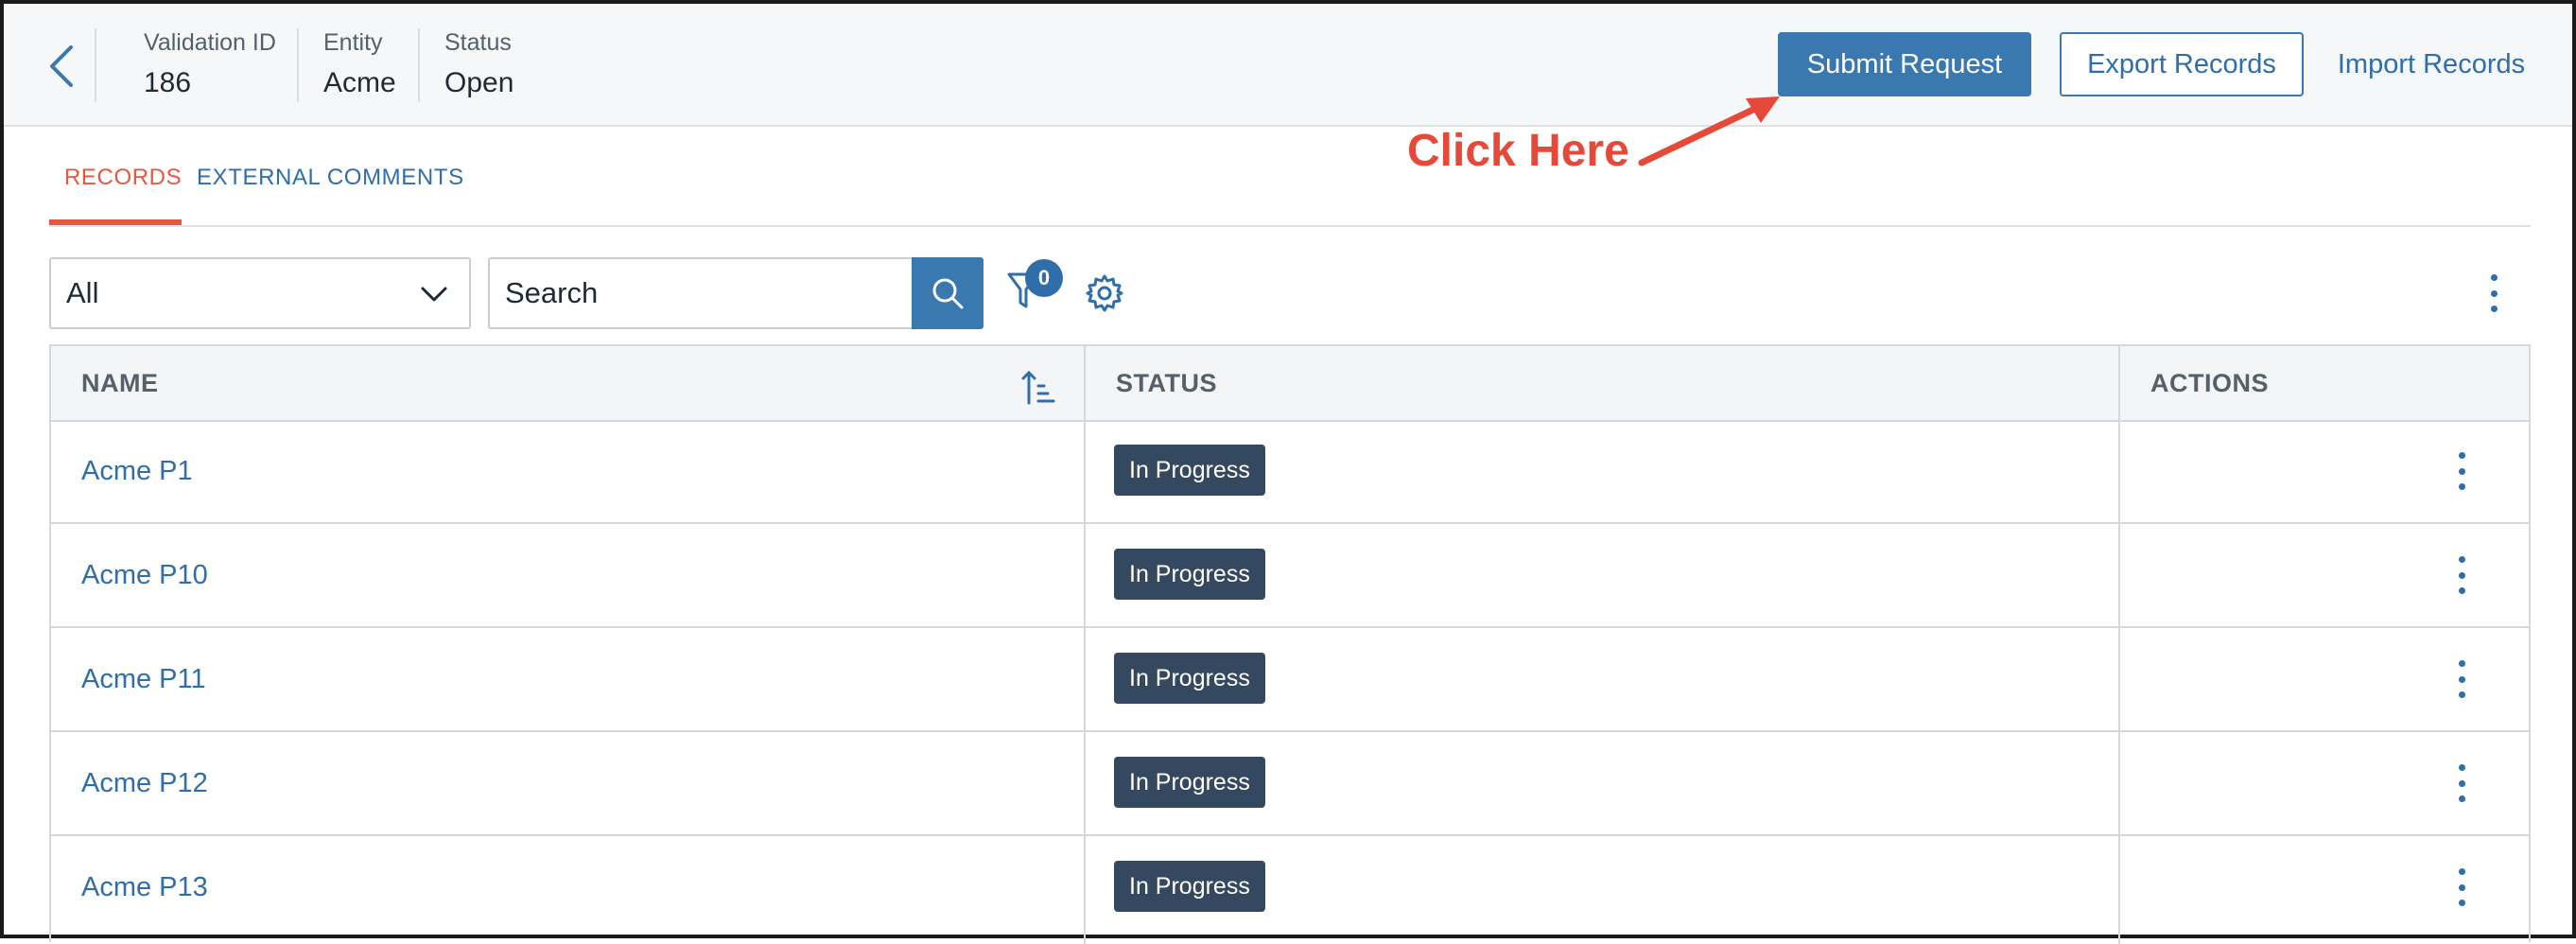  I want to click on meta-value: Acme, so click(359, 82).